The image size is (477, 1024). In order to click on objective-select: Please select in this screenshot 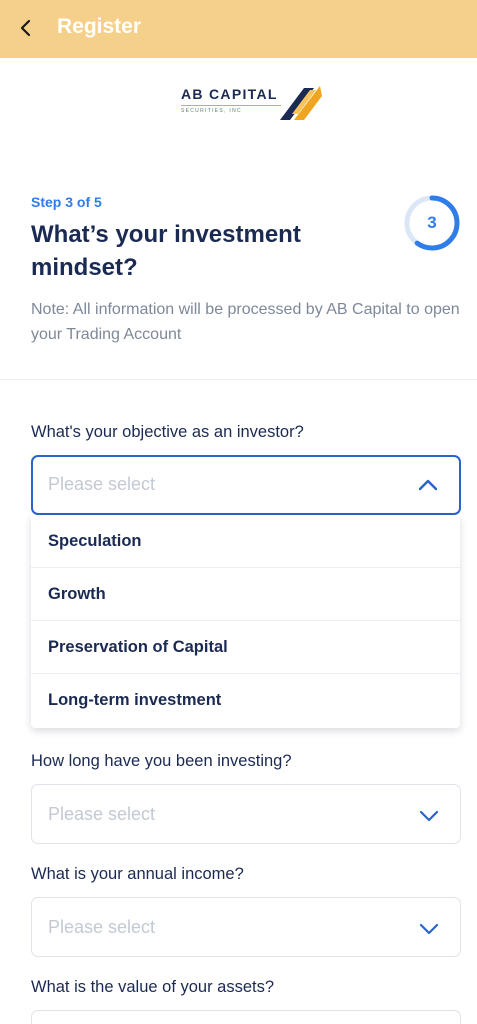, I will do `click(246, 485)`.